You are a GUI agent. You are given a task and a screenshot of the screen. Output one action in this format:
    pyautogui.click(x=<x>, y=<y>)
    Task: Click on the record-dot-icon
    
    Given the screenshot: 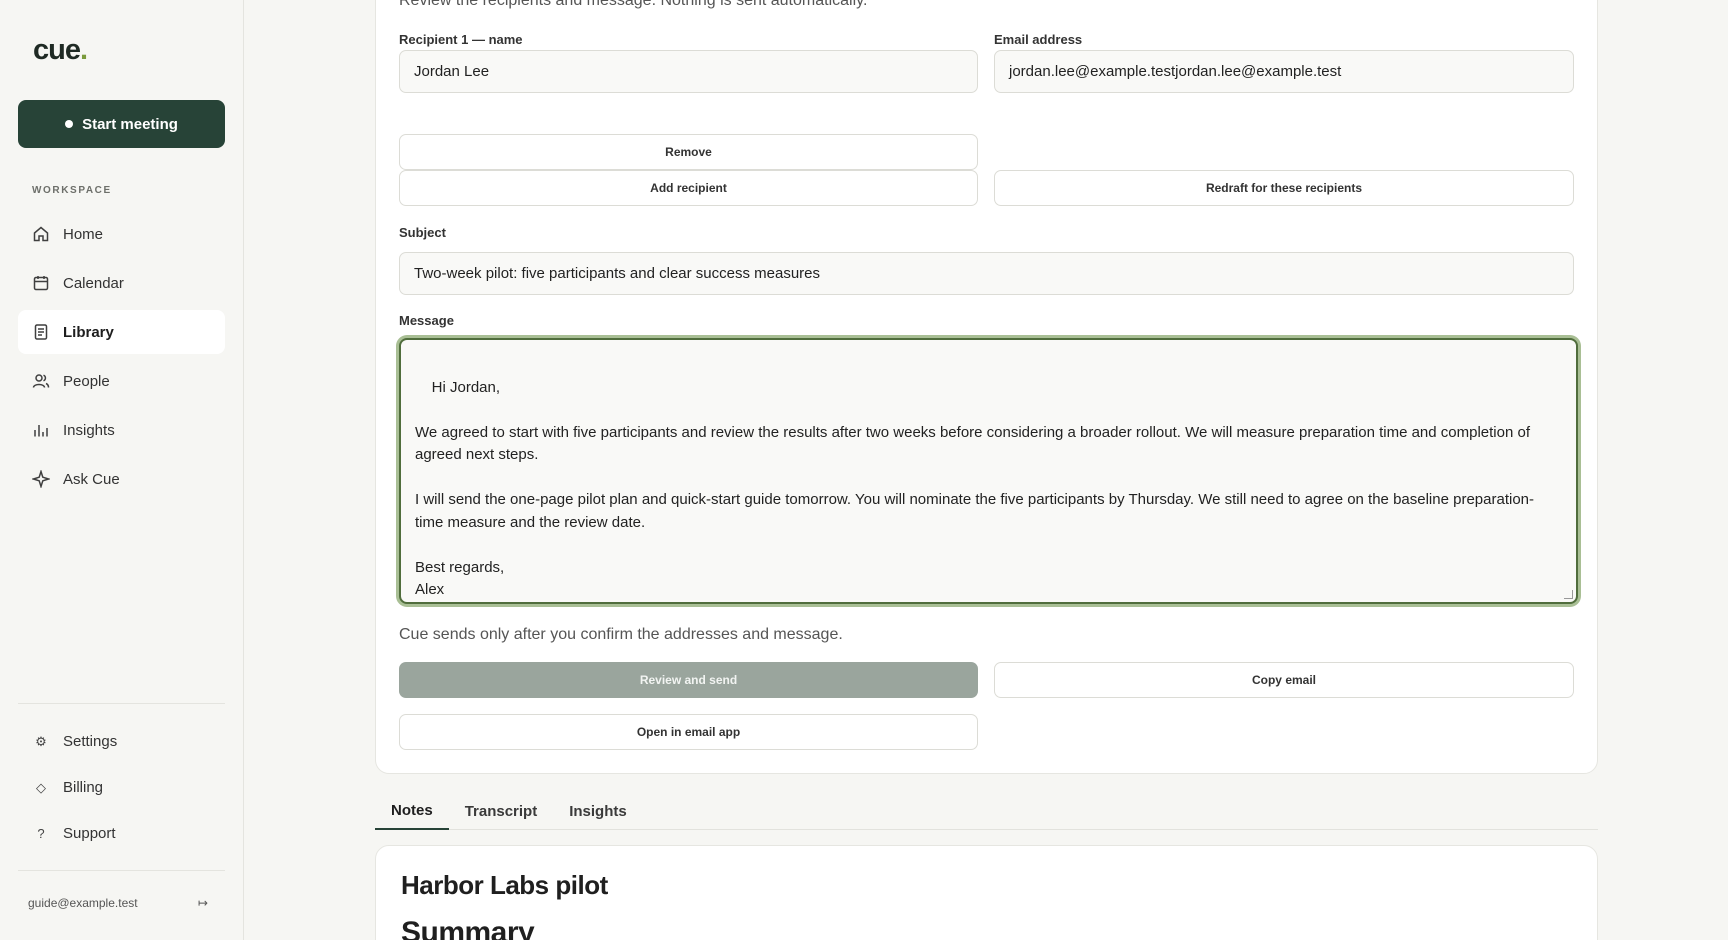 What is the action you would take?
    pyautogui.click(x=69, y=124)
    